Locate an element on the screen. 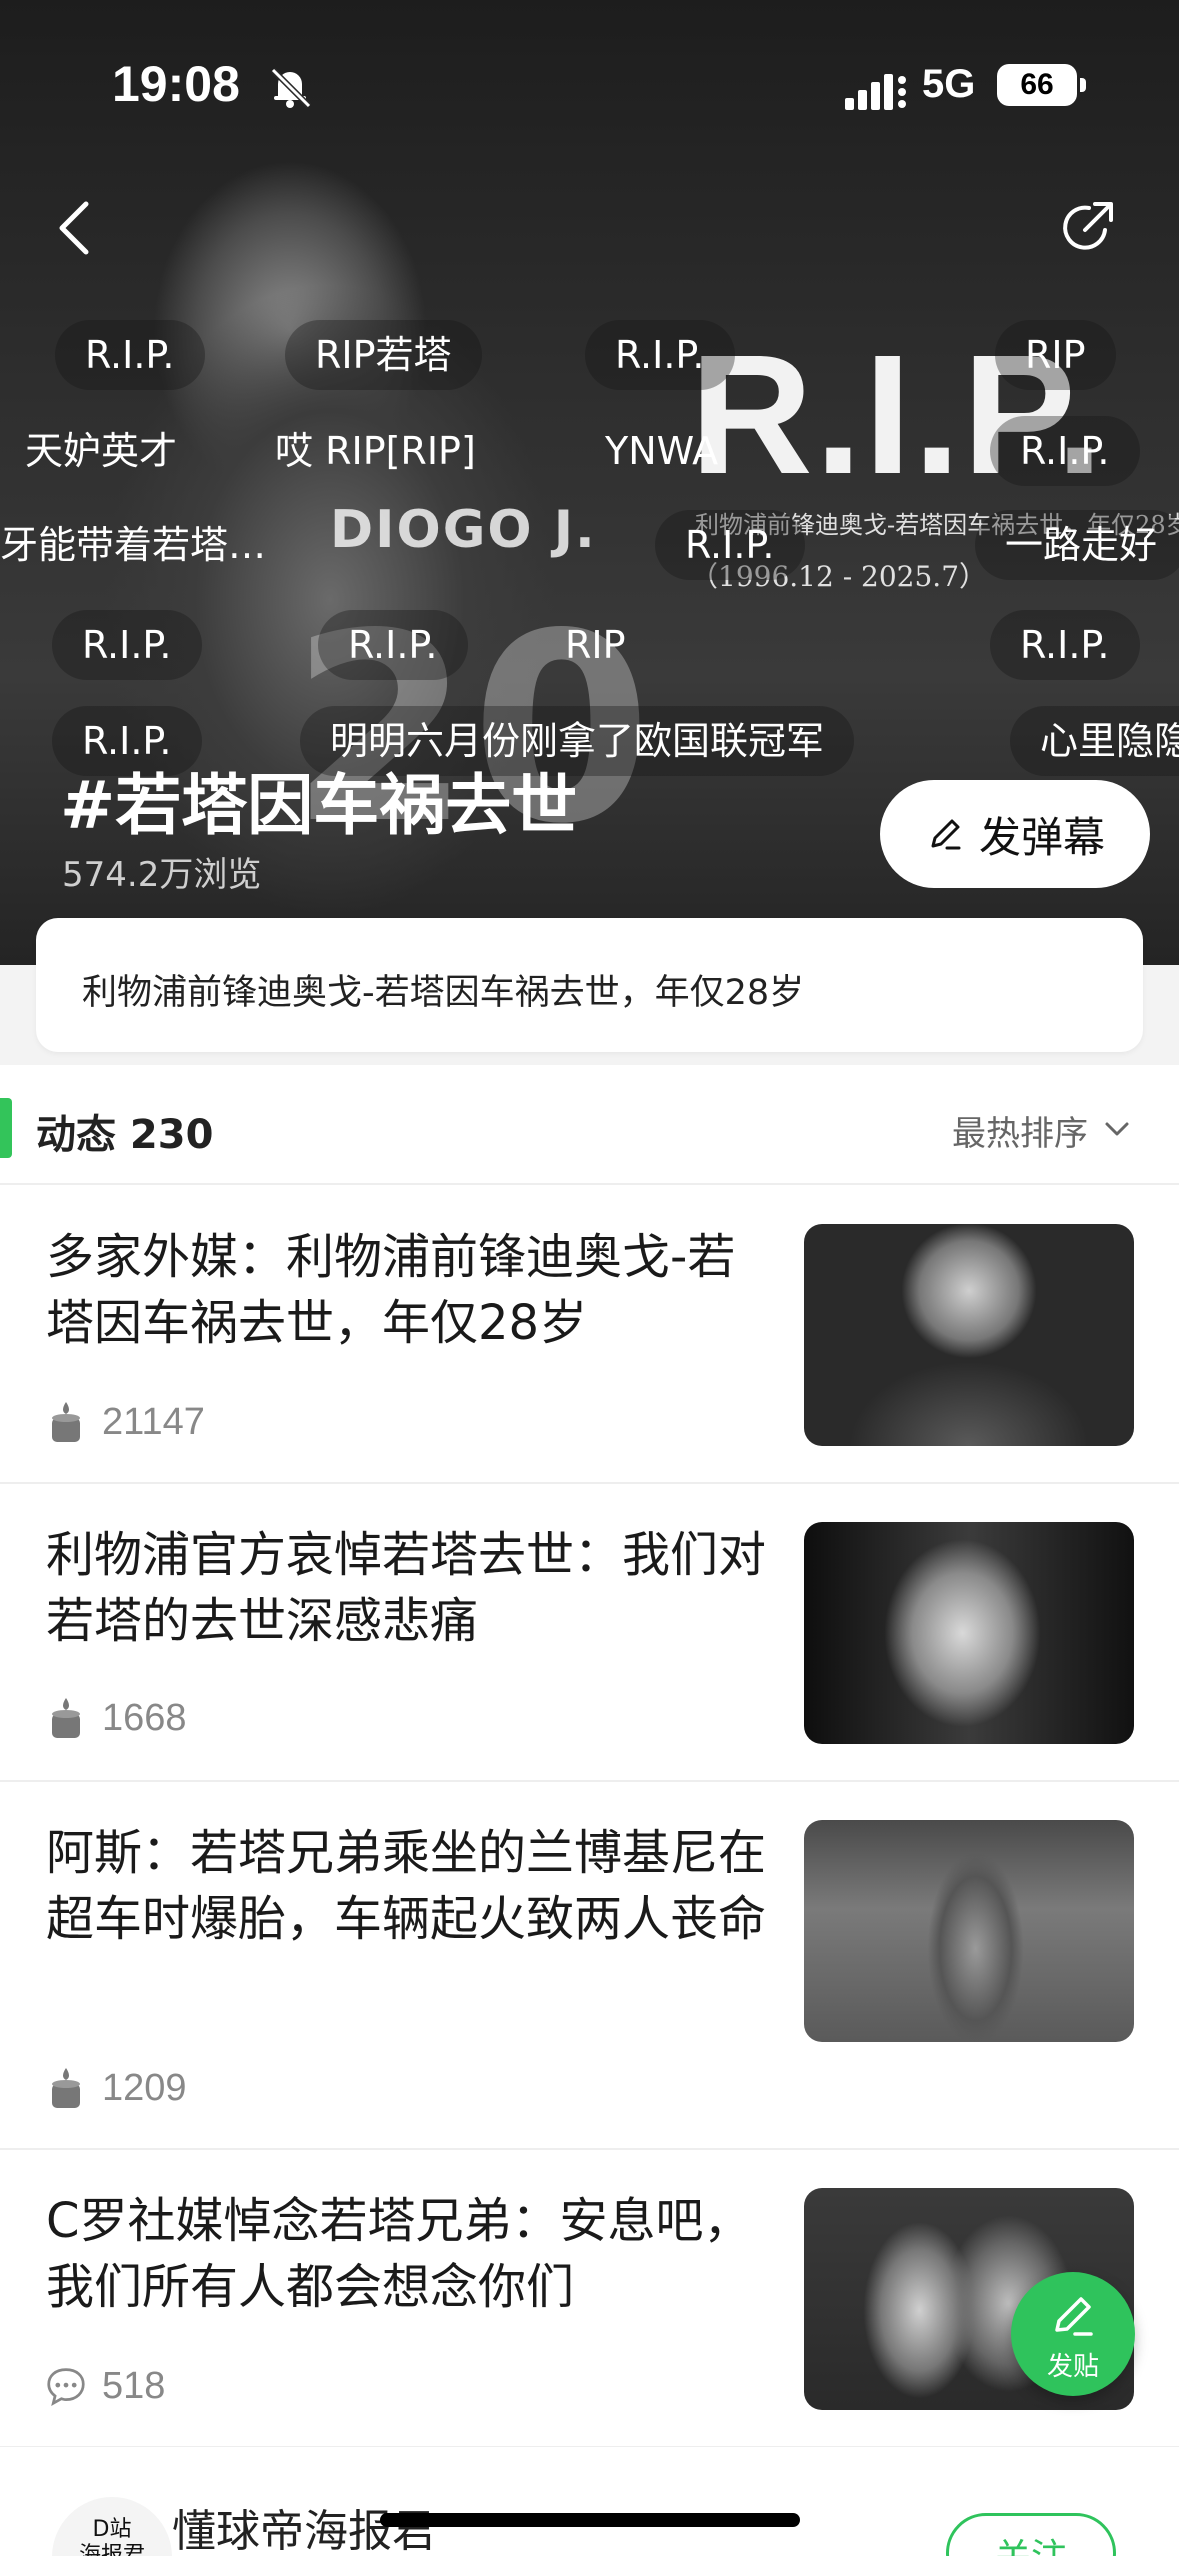 The width and height of the screenshot is (1179, 2556). sort-dropdown: 最热排序 is located at coordinates (1020, 1130).